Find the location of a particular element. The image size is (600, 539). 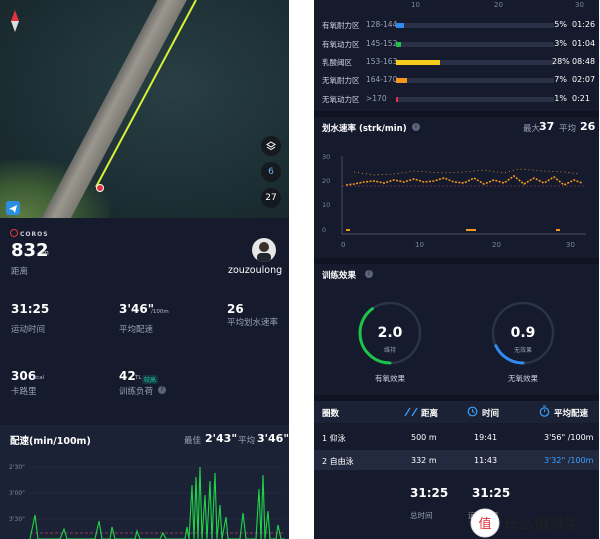

layers-icon is located at coordinates (271, 146).